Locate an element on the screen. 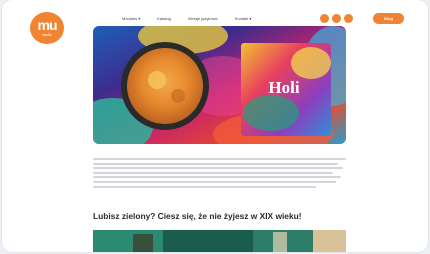 This screenshot has height=254, width=430. article-paragraph is located at coordinates (219, 174).